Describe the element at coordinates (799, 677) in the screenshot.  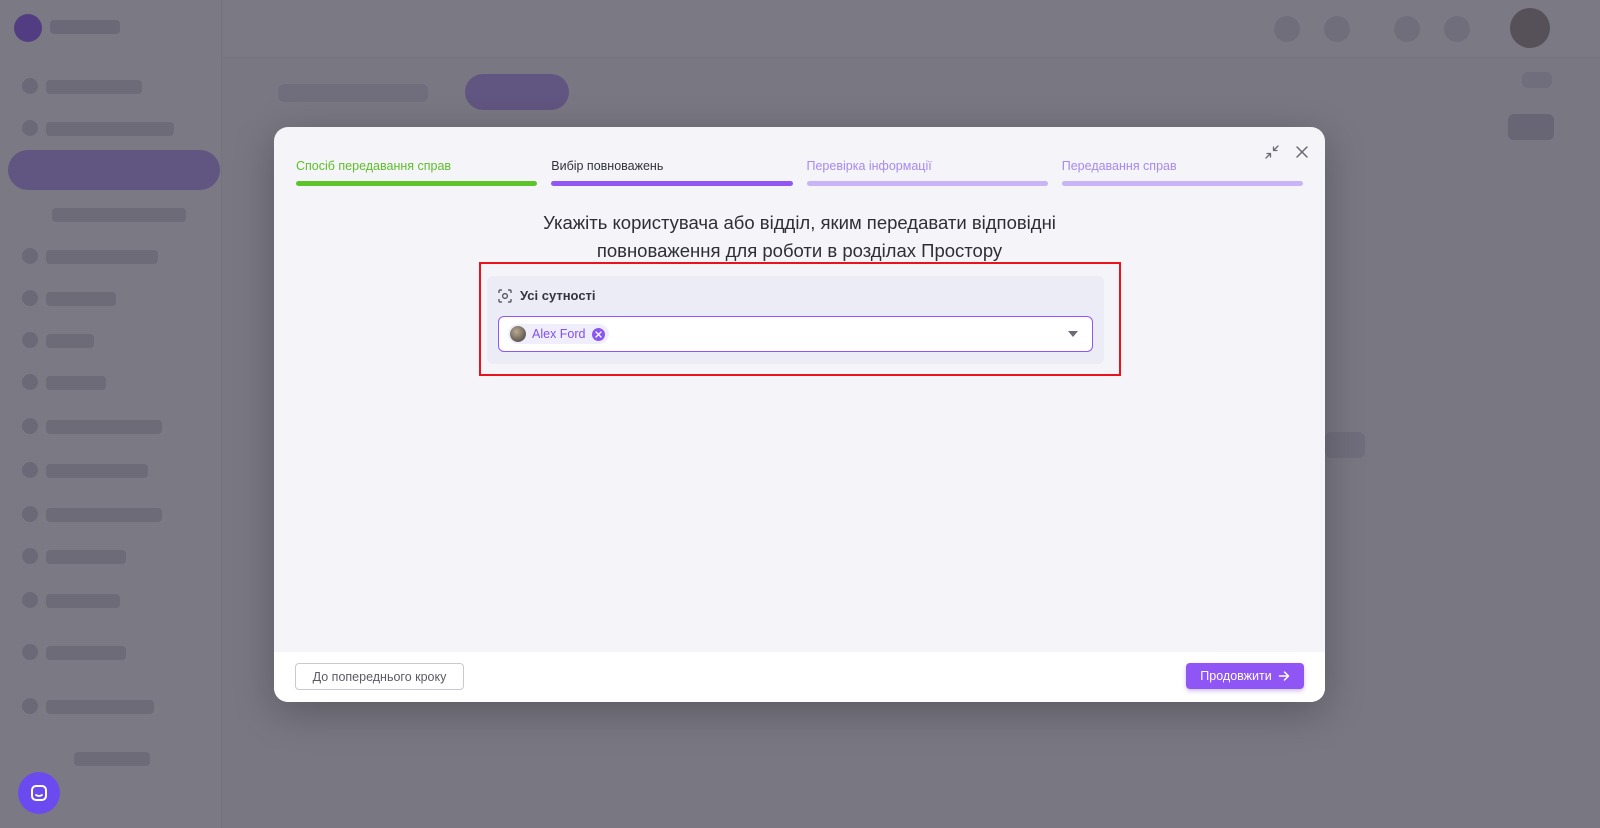
I see `modal-footer: До попереднього кроку Продовжити` at that location.